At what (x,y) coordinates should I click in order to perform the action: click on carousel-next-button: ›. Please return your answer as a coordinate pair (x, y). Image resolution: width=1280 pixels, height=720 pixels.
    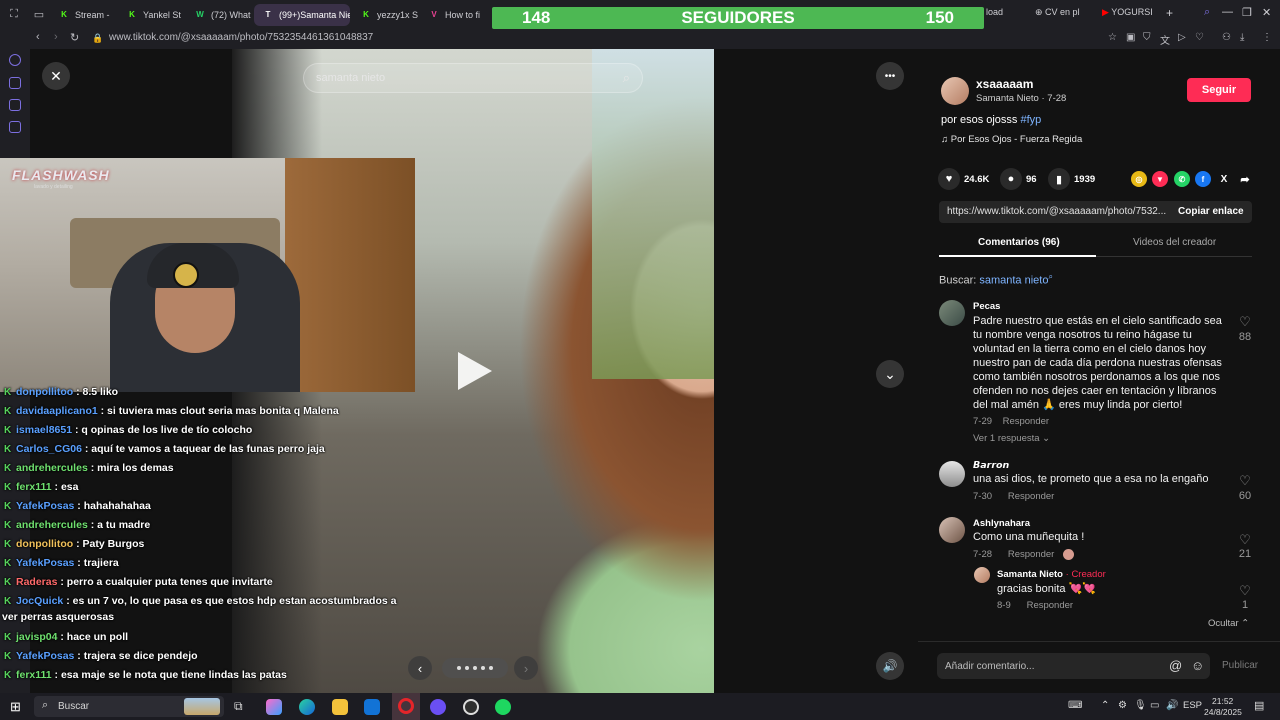
    Looking at the image, I should click on (526, 668).